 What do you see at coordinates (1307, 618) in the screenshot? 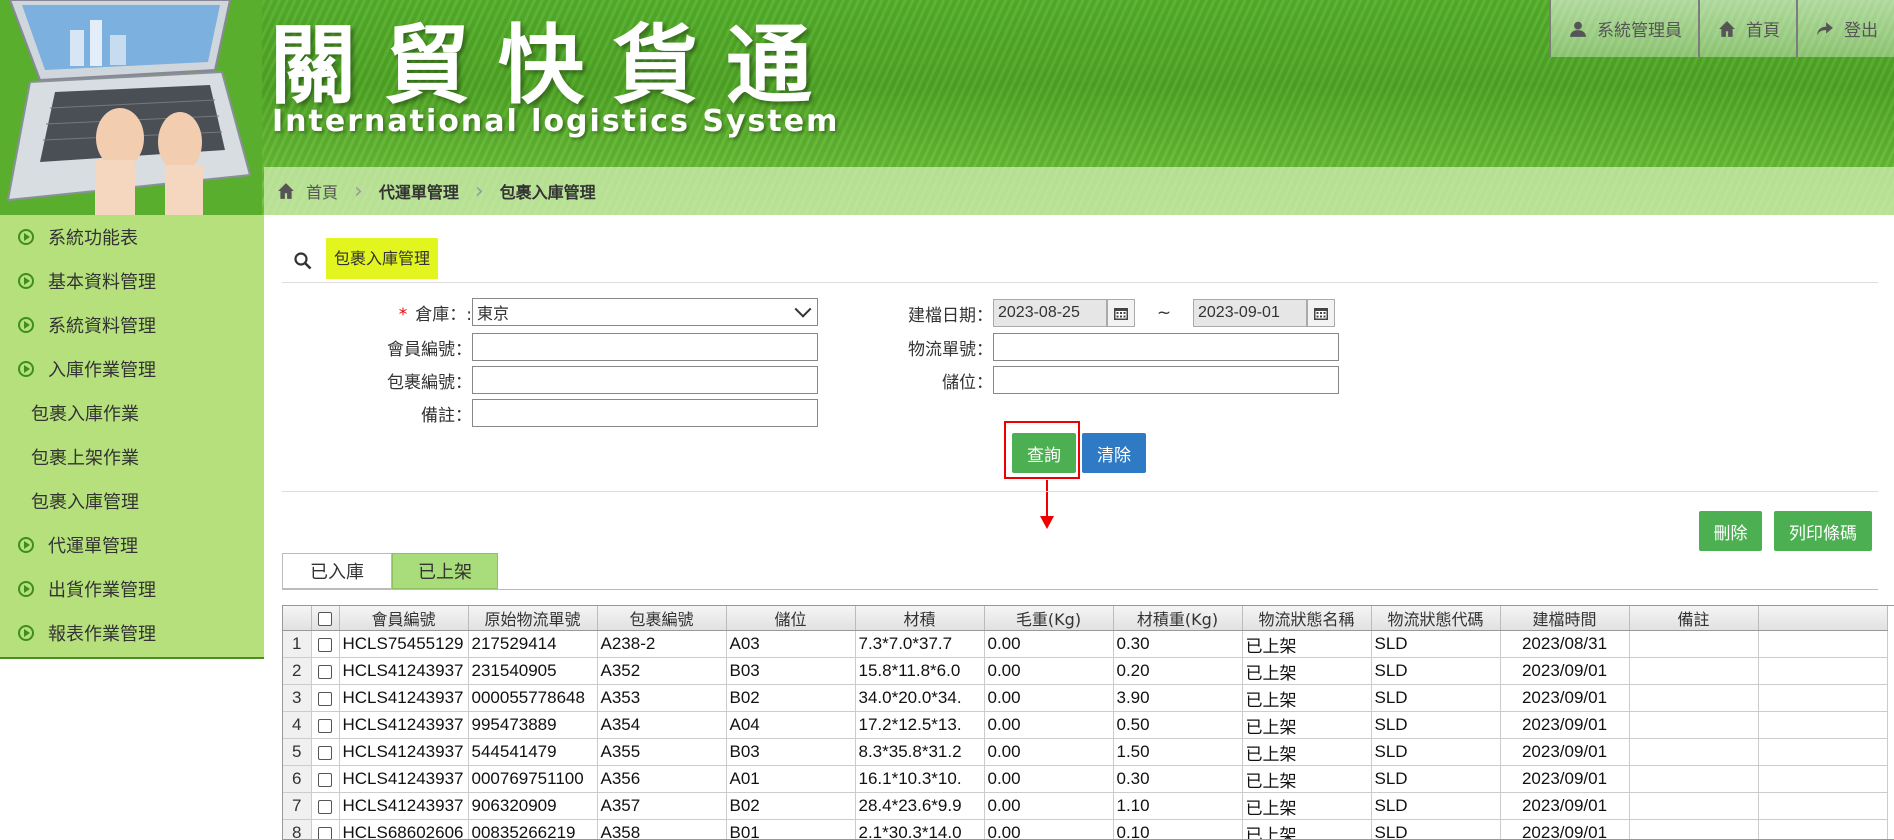
I see `col-status-name: 物流狀態名稱` at bounding box center [1307, 618].